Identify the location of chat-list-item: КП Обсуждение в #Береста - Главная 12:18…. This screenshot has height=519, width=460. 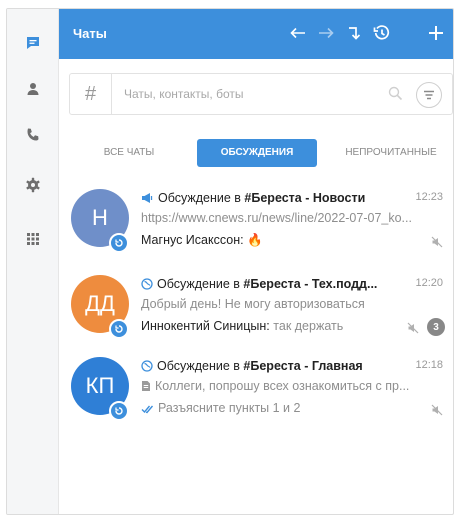
(256, 392).